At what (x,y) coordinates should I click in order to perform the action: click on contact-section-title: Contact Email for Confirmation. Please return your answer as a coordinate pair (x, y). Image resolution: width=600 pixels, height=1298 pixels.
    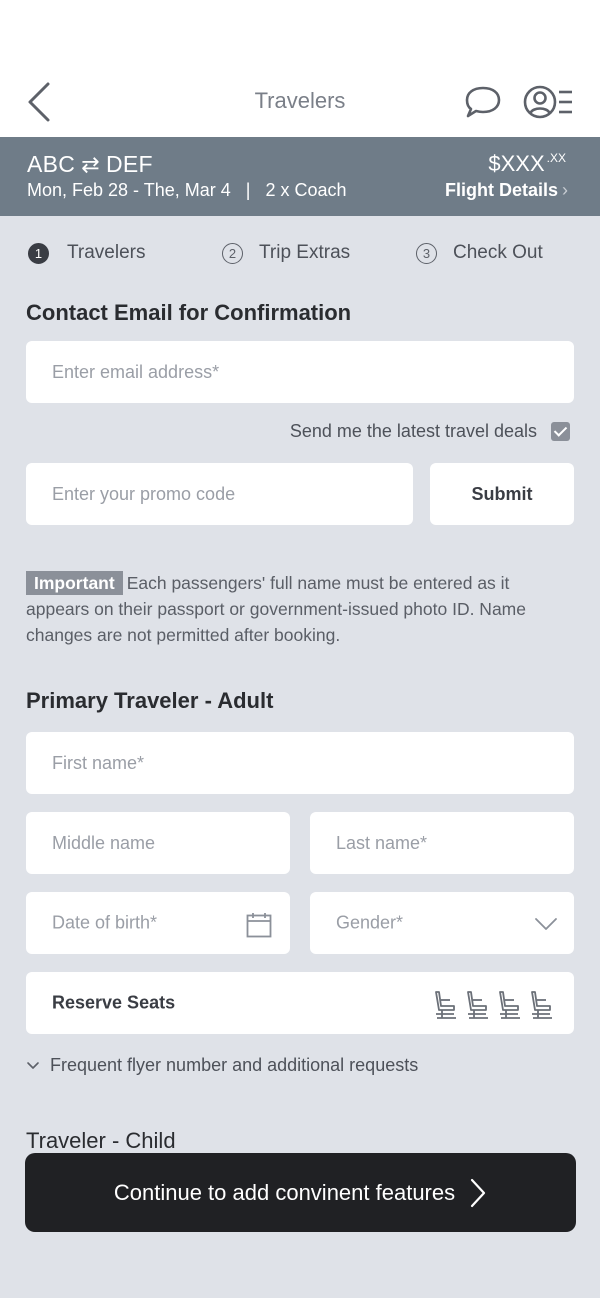
    Looking at the image, I should click on (189, 312).